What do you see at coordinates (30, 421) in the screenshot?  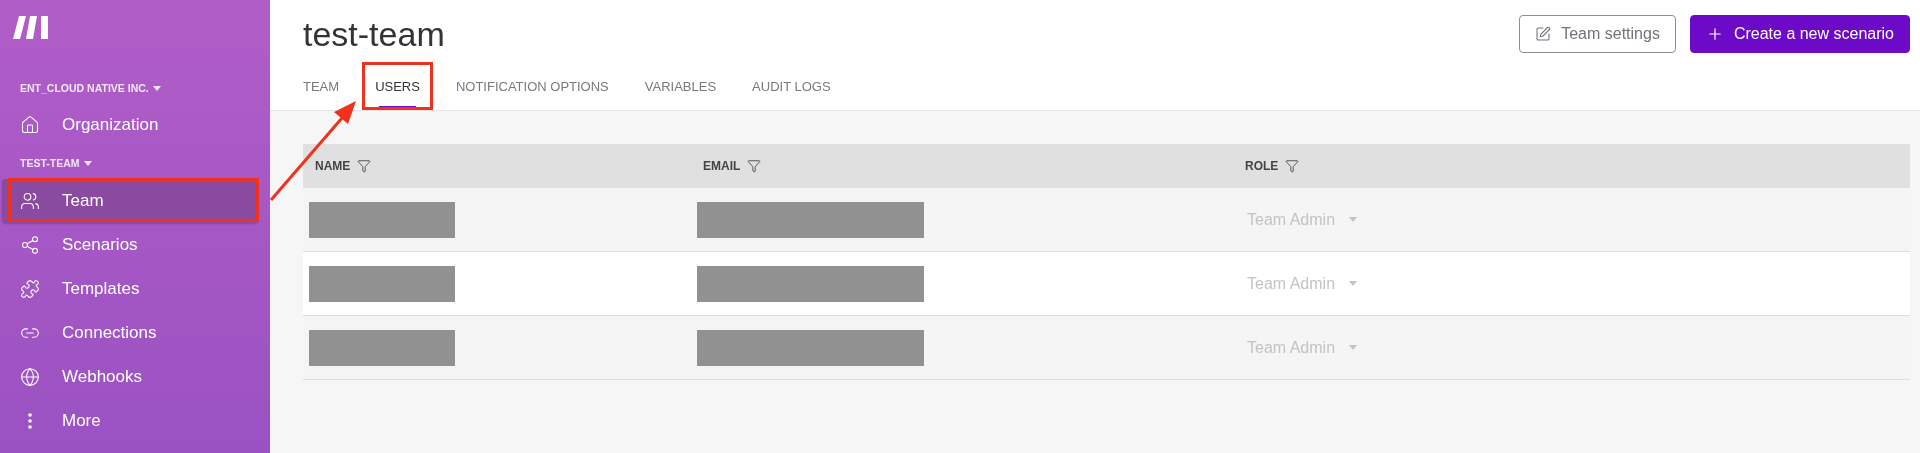 I see `more-icon` at bounding box center [30, 421].